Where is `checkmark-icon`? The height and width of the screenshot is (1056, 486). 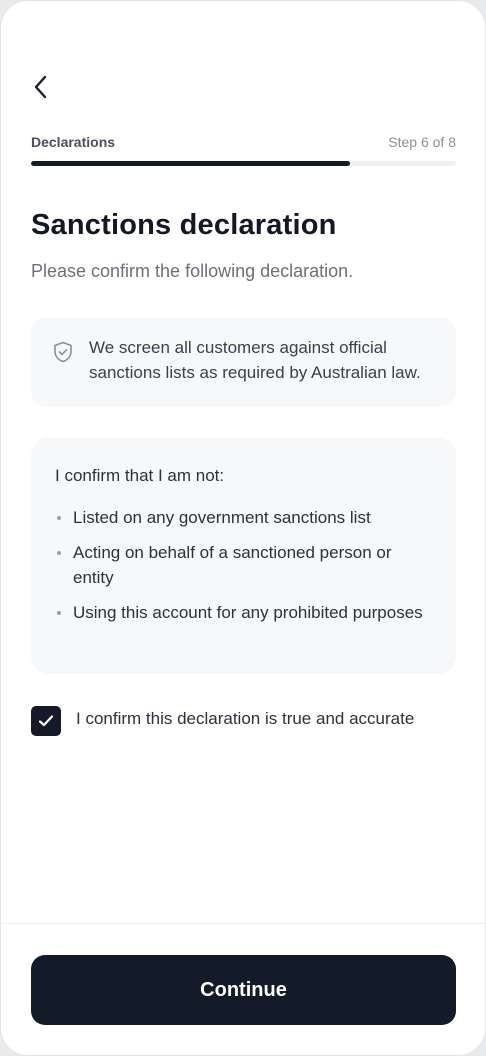
checkmark-icon is located at coordinates (46, 721).